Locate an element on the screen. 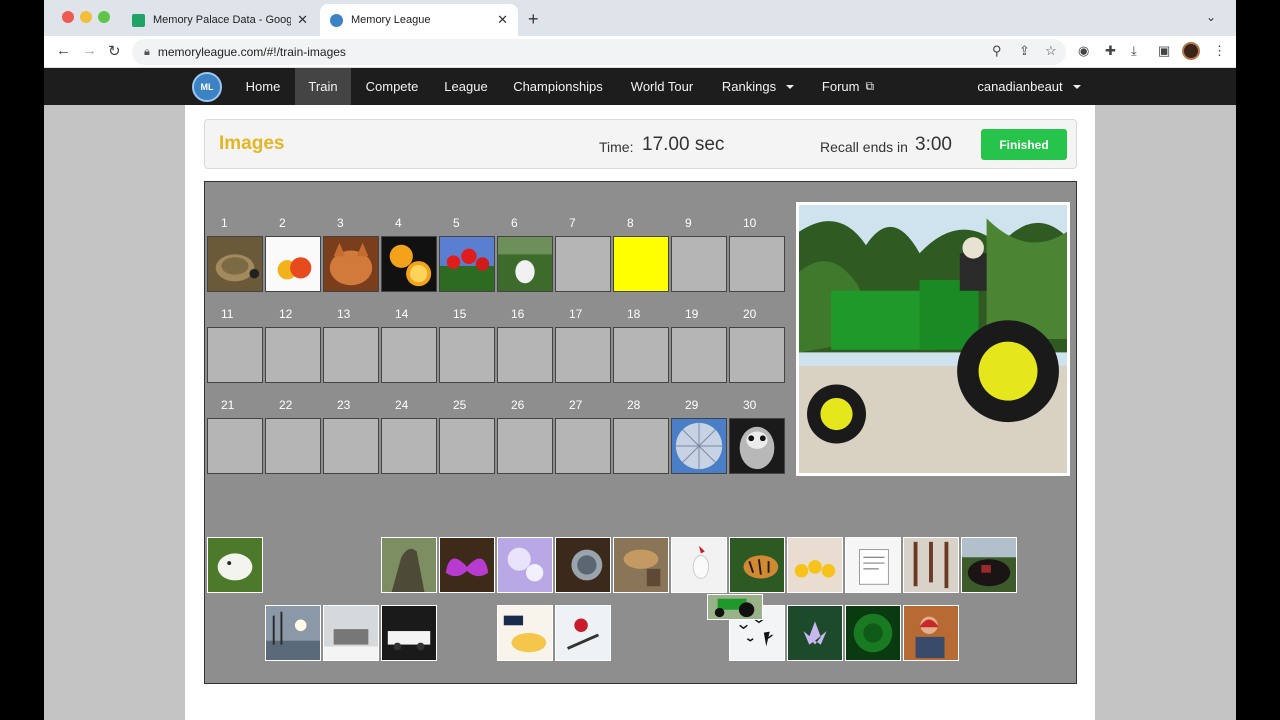  pool-image-old-woman is located at coordinates (931, 633).